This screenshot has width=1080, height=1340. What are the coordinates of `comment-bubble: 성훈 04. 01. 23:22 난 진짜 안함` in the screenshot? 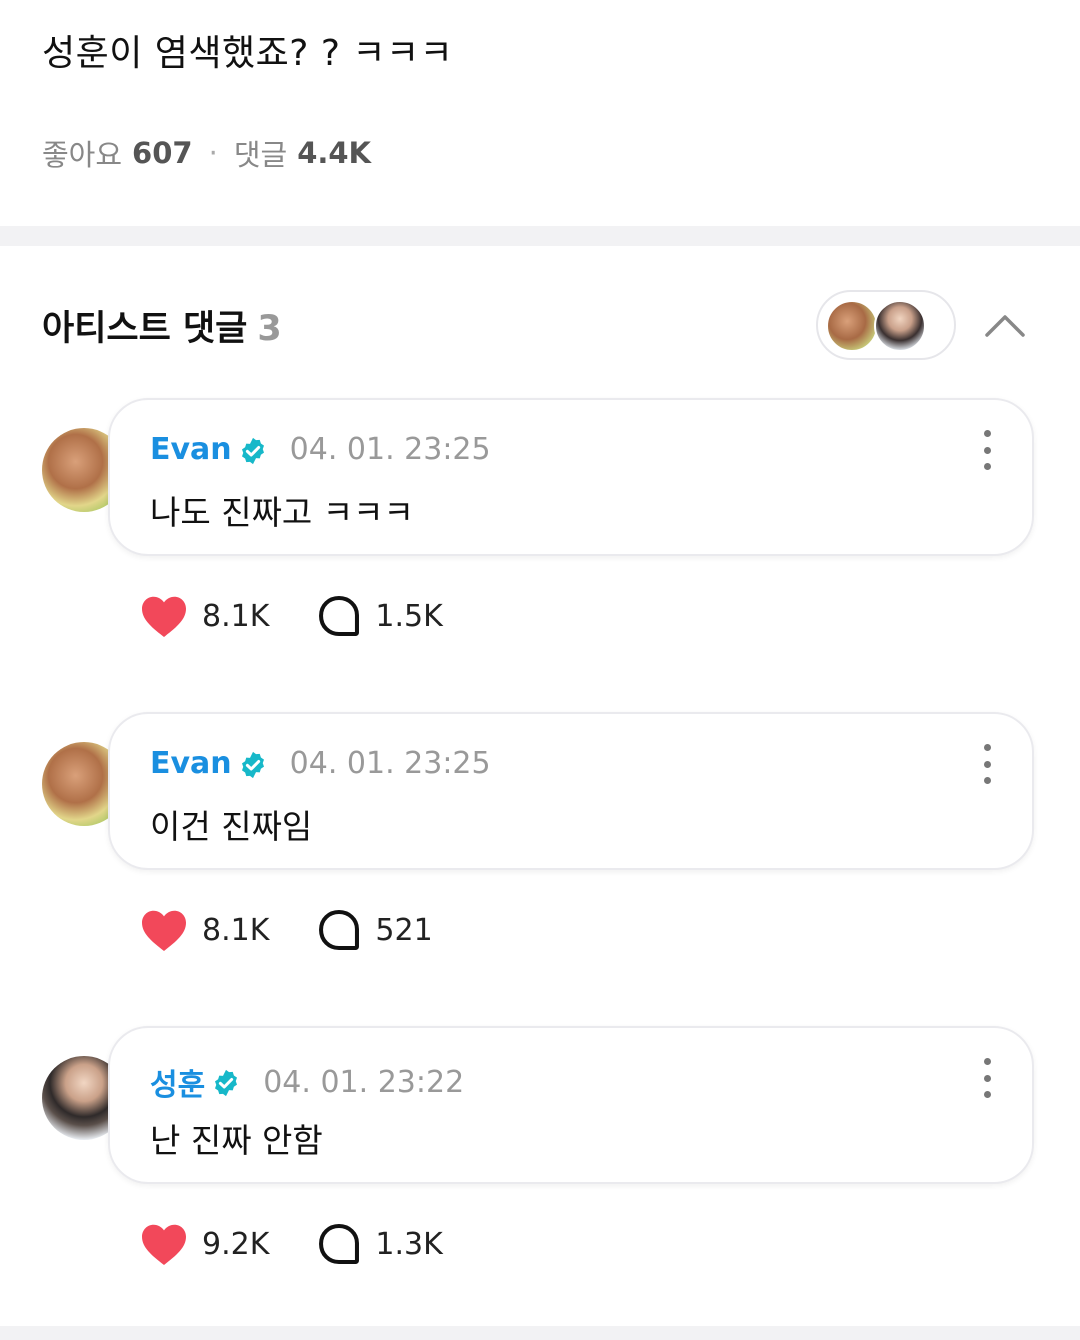 It's located at (571, 1105).